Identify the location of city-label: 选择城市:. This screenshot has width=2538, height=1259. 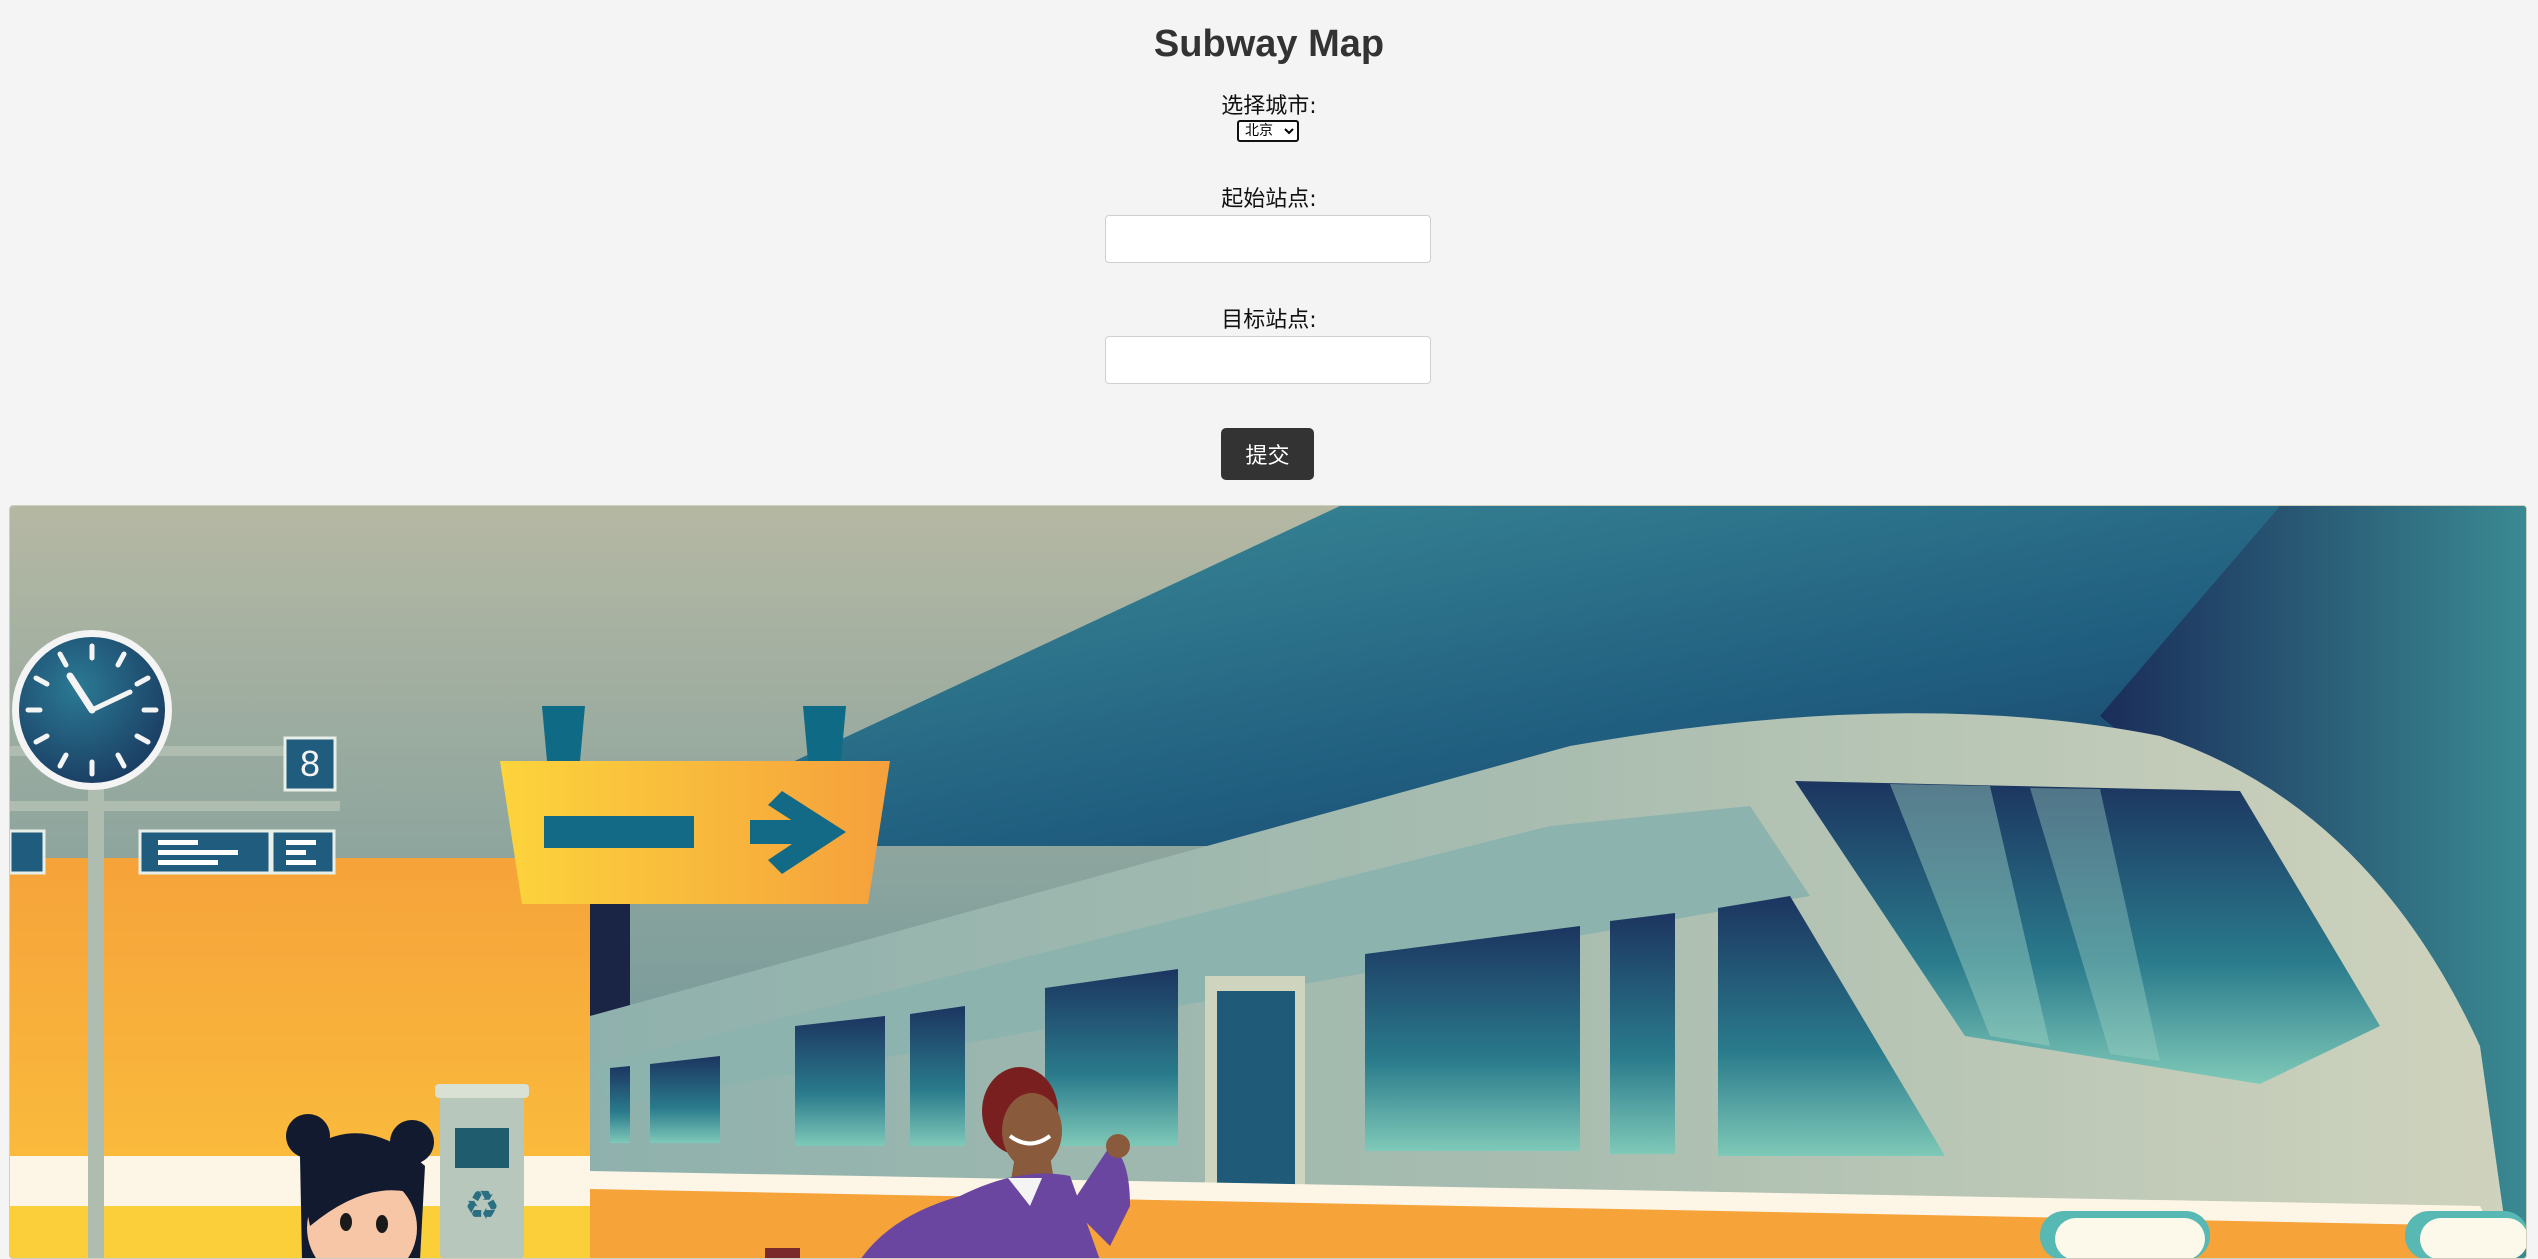
(1269, 106).